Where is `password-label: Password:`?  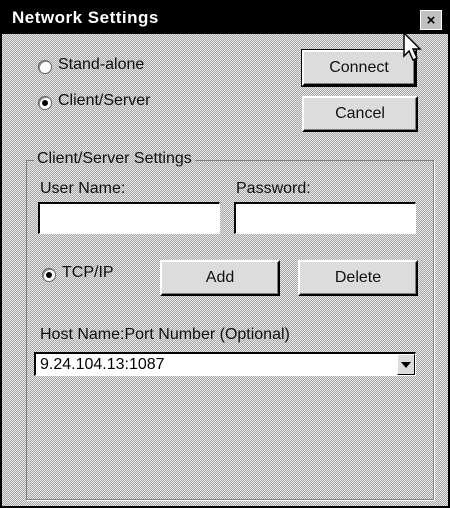
password-label: Password: is located at coordinates (273, 188).